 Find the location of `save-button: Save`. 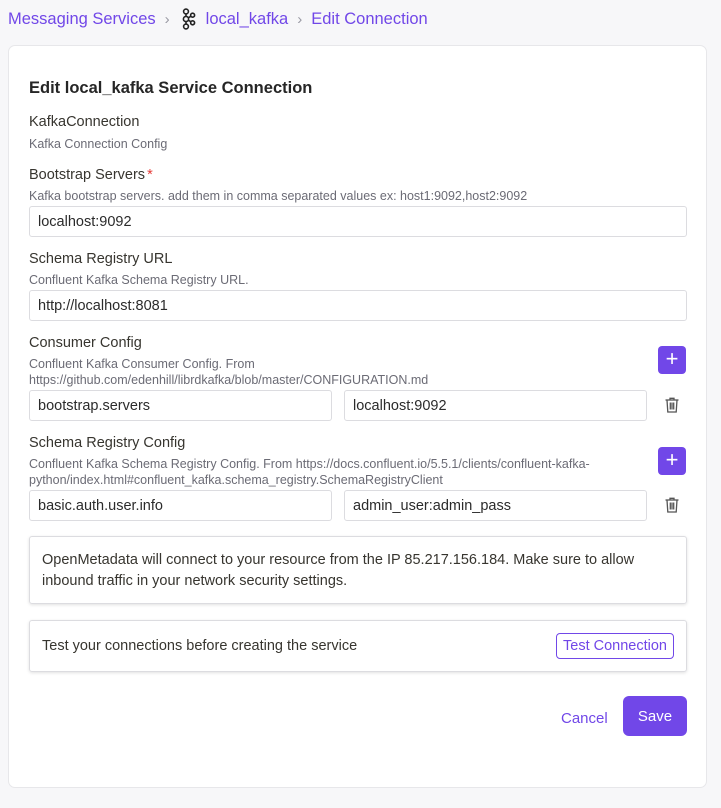

save-button: Save is located at coordinates (655, 716).